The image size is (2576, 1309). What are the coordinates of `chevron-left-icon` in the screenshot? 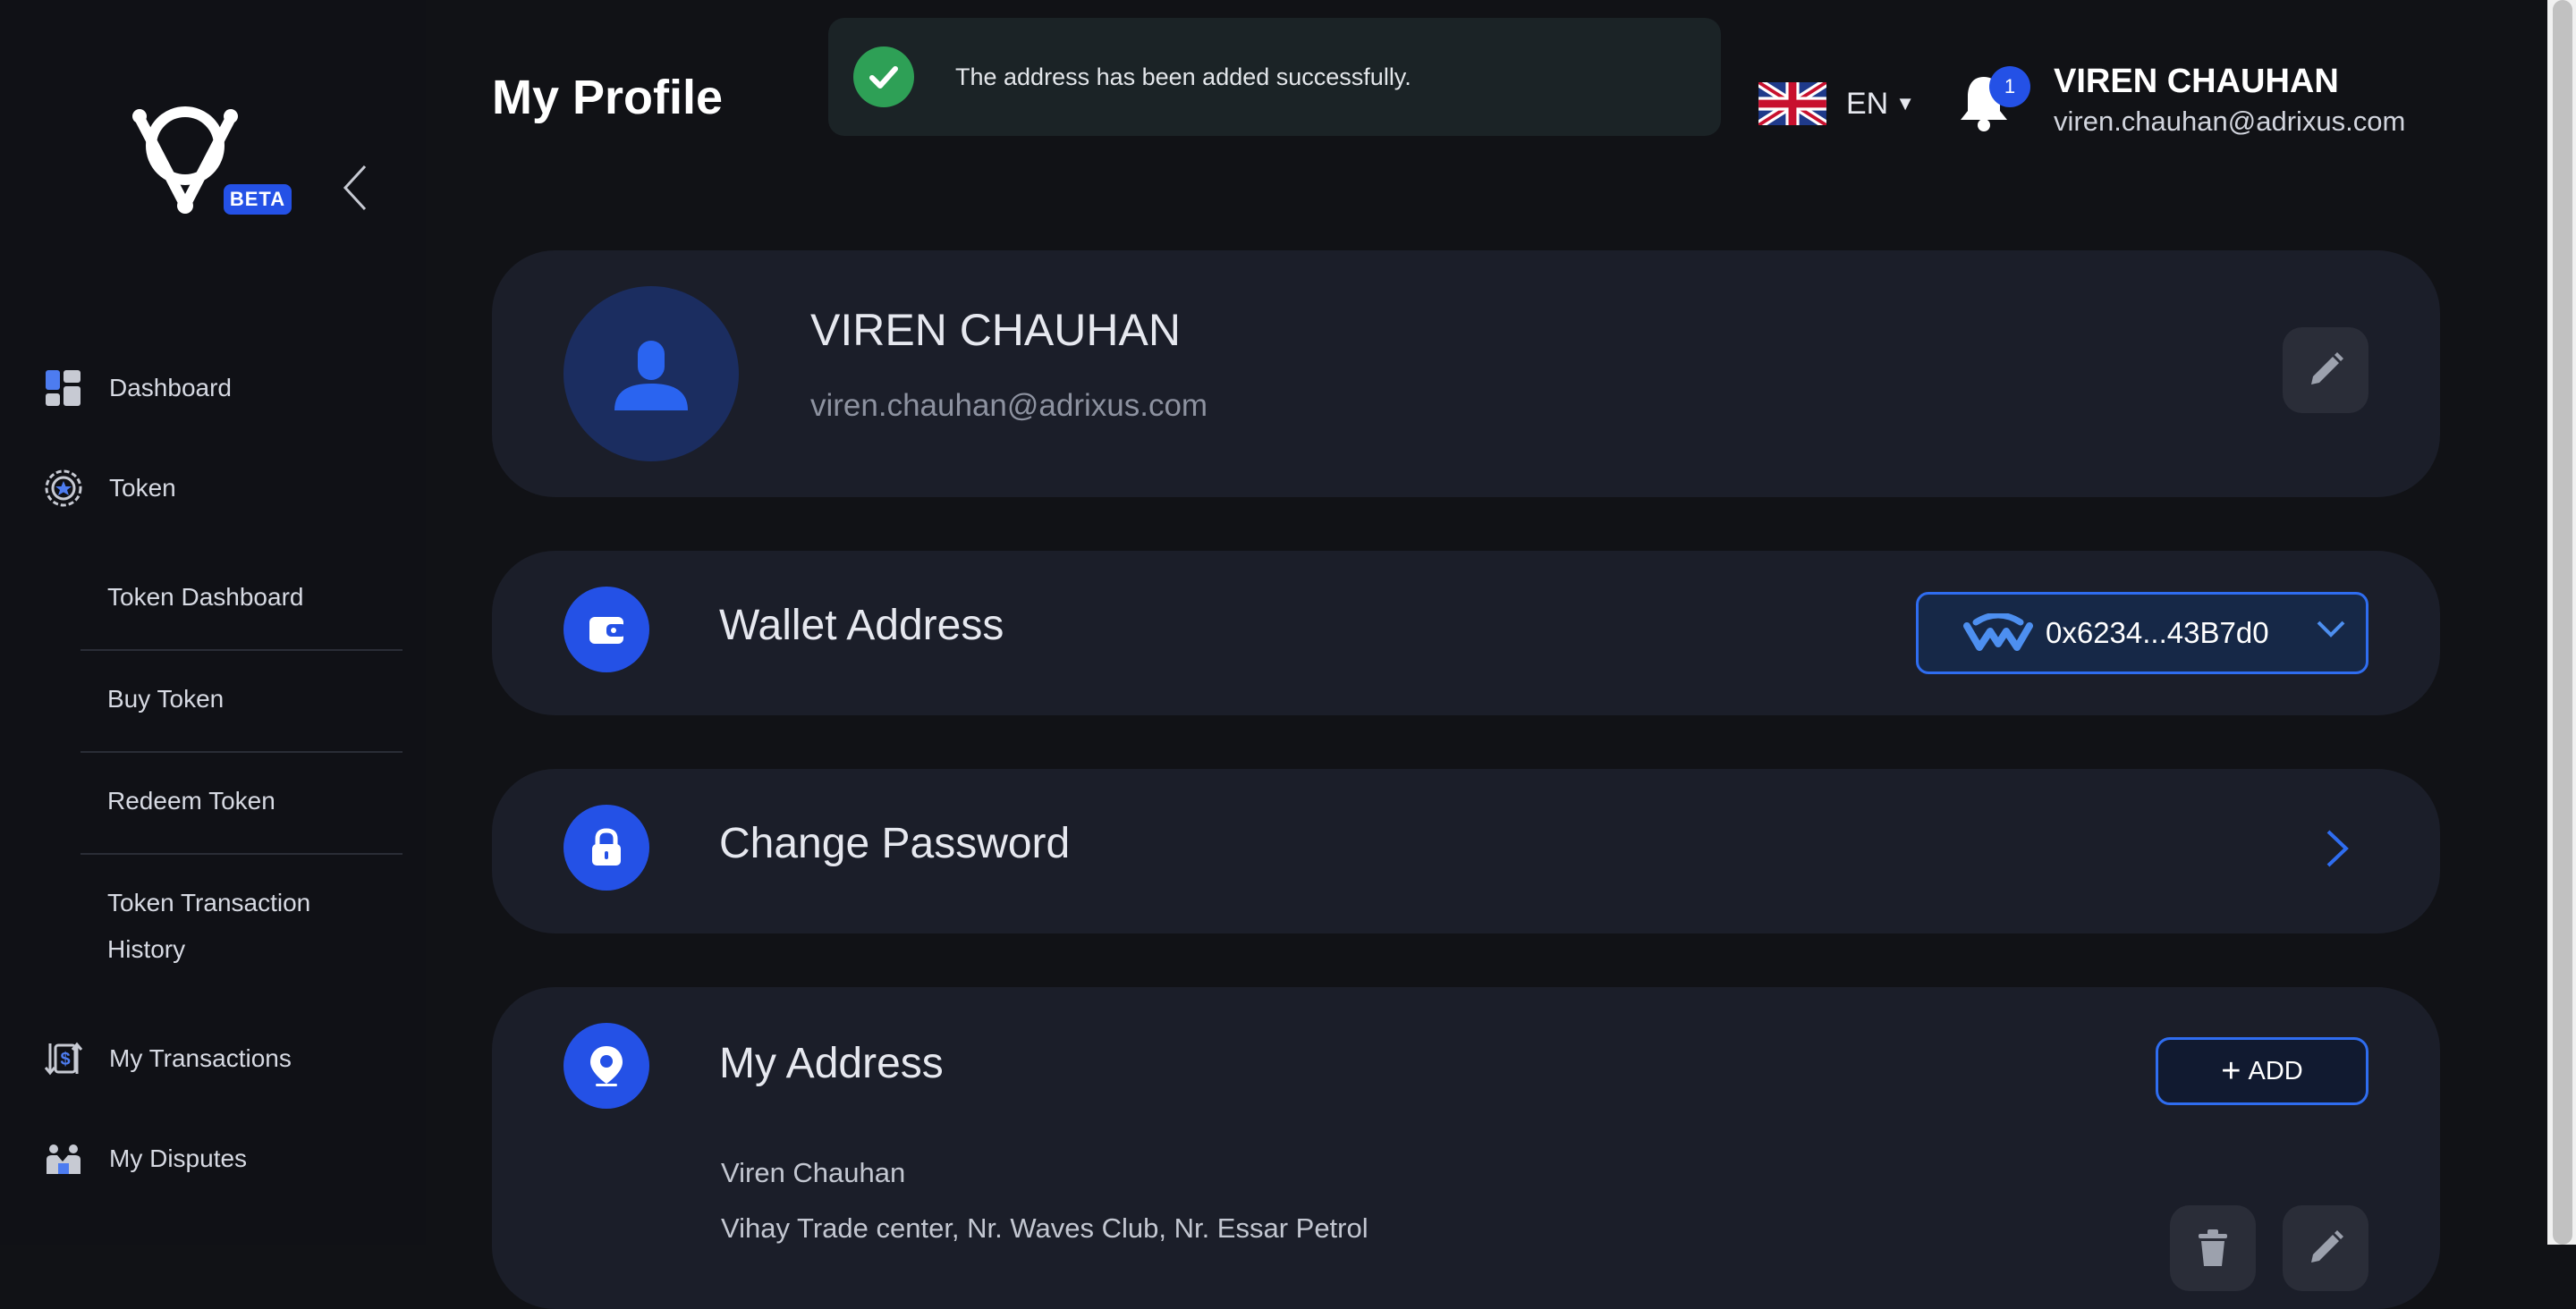 It's located at (355, 188).